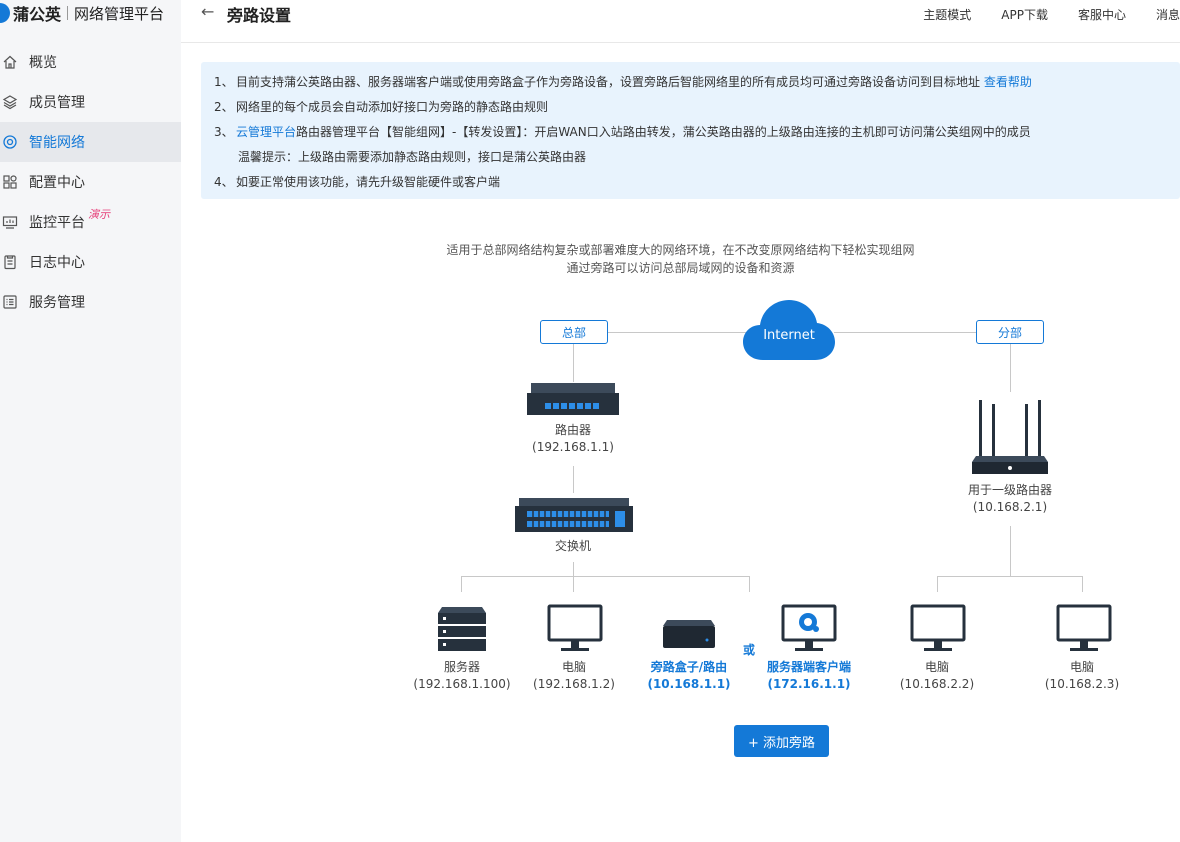 This screenshot has width=1180, height=842. What do you see at coordinates (57, 103) in the screenshot?
I see `sidebar-item-label: 成员管理` at bounding box center [57, 103].